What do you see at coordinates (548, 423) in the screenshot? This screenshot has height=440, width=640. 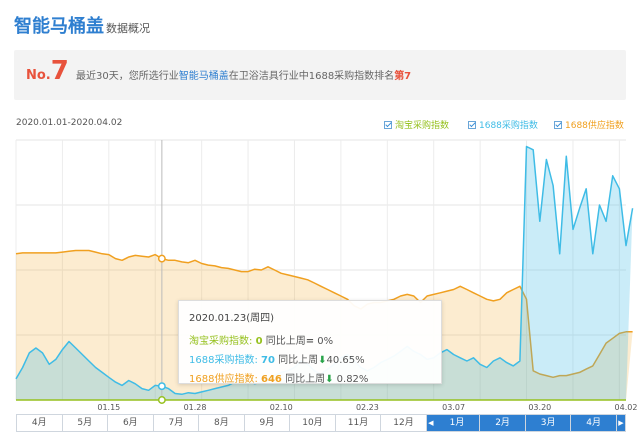 I see `month-tab-selected: 3月` at bounding box center [548, 423].